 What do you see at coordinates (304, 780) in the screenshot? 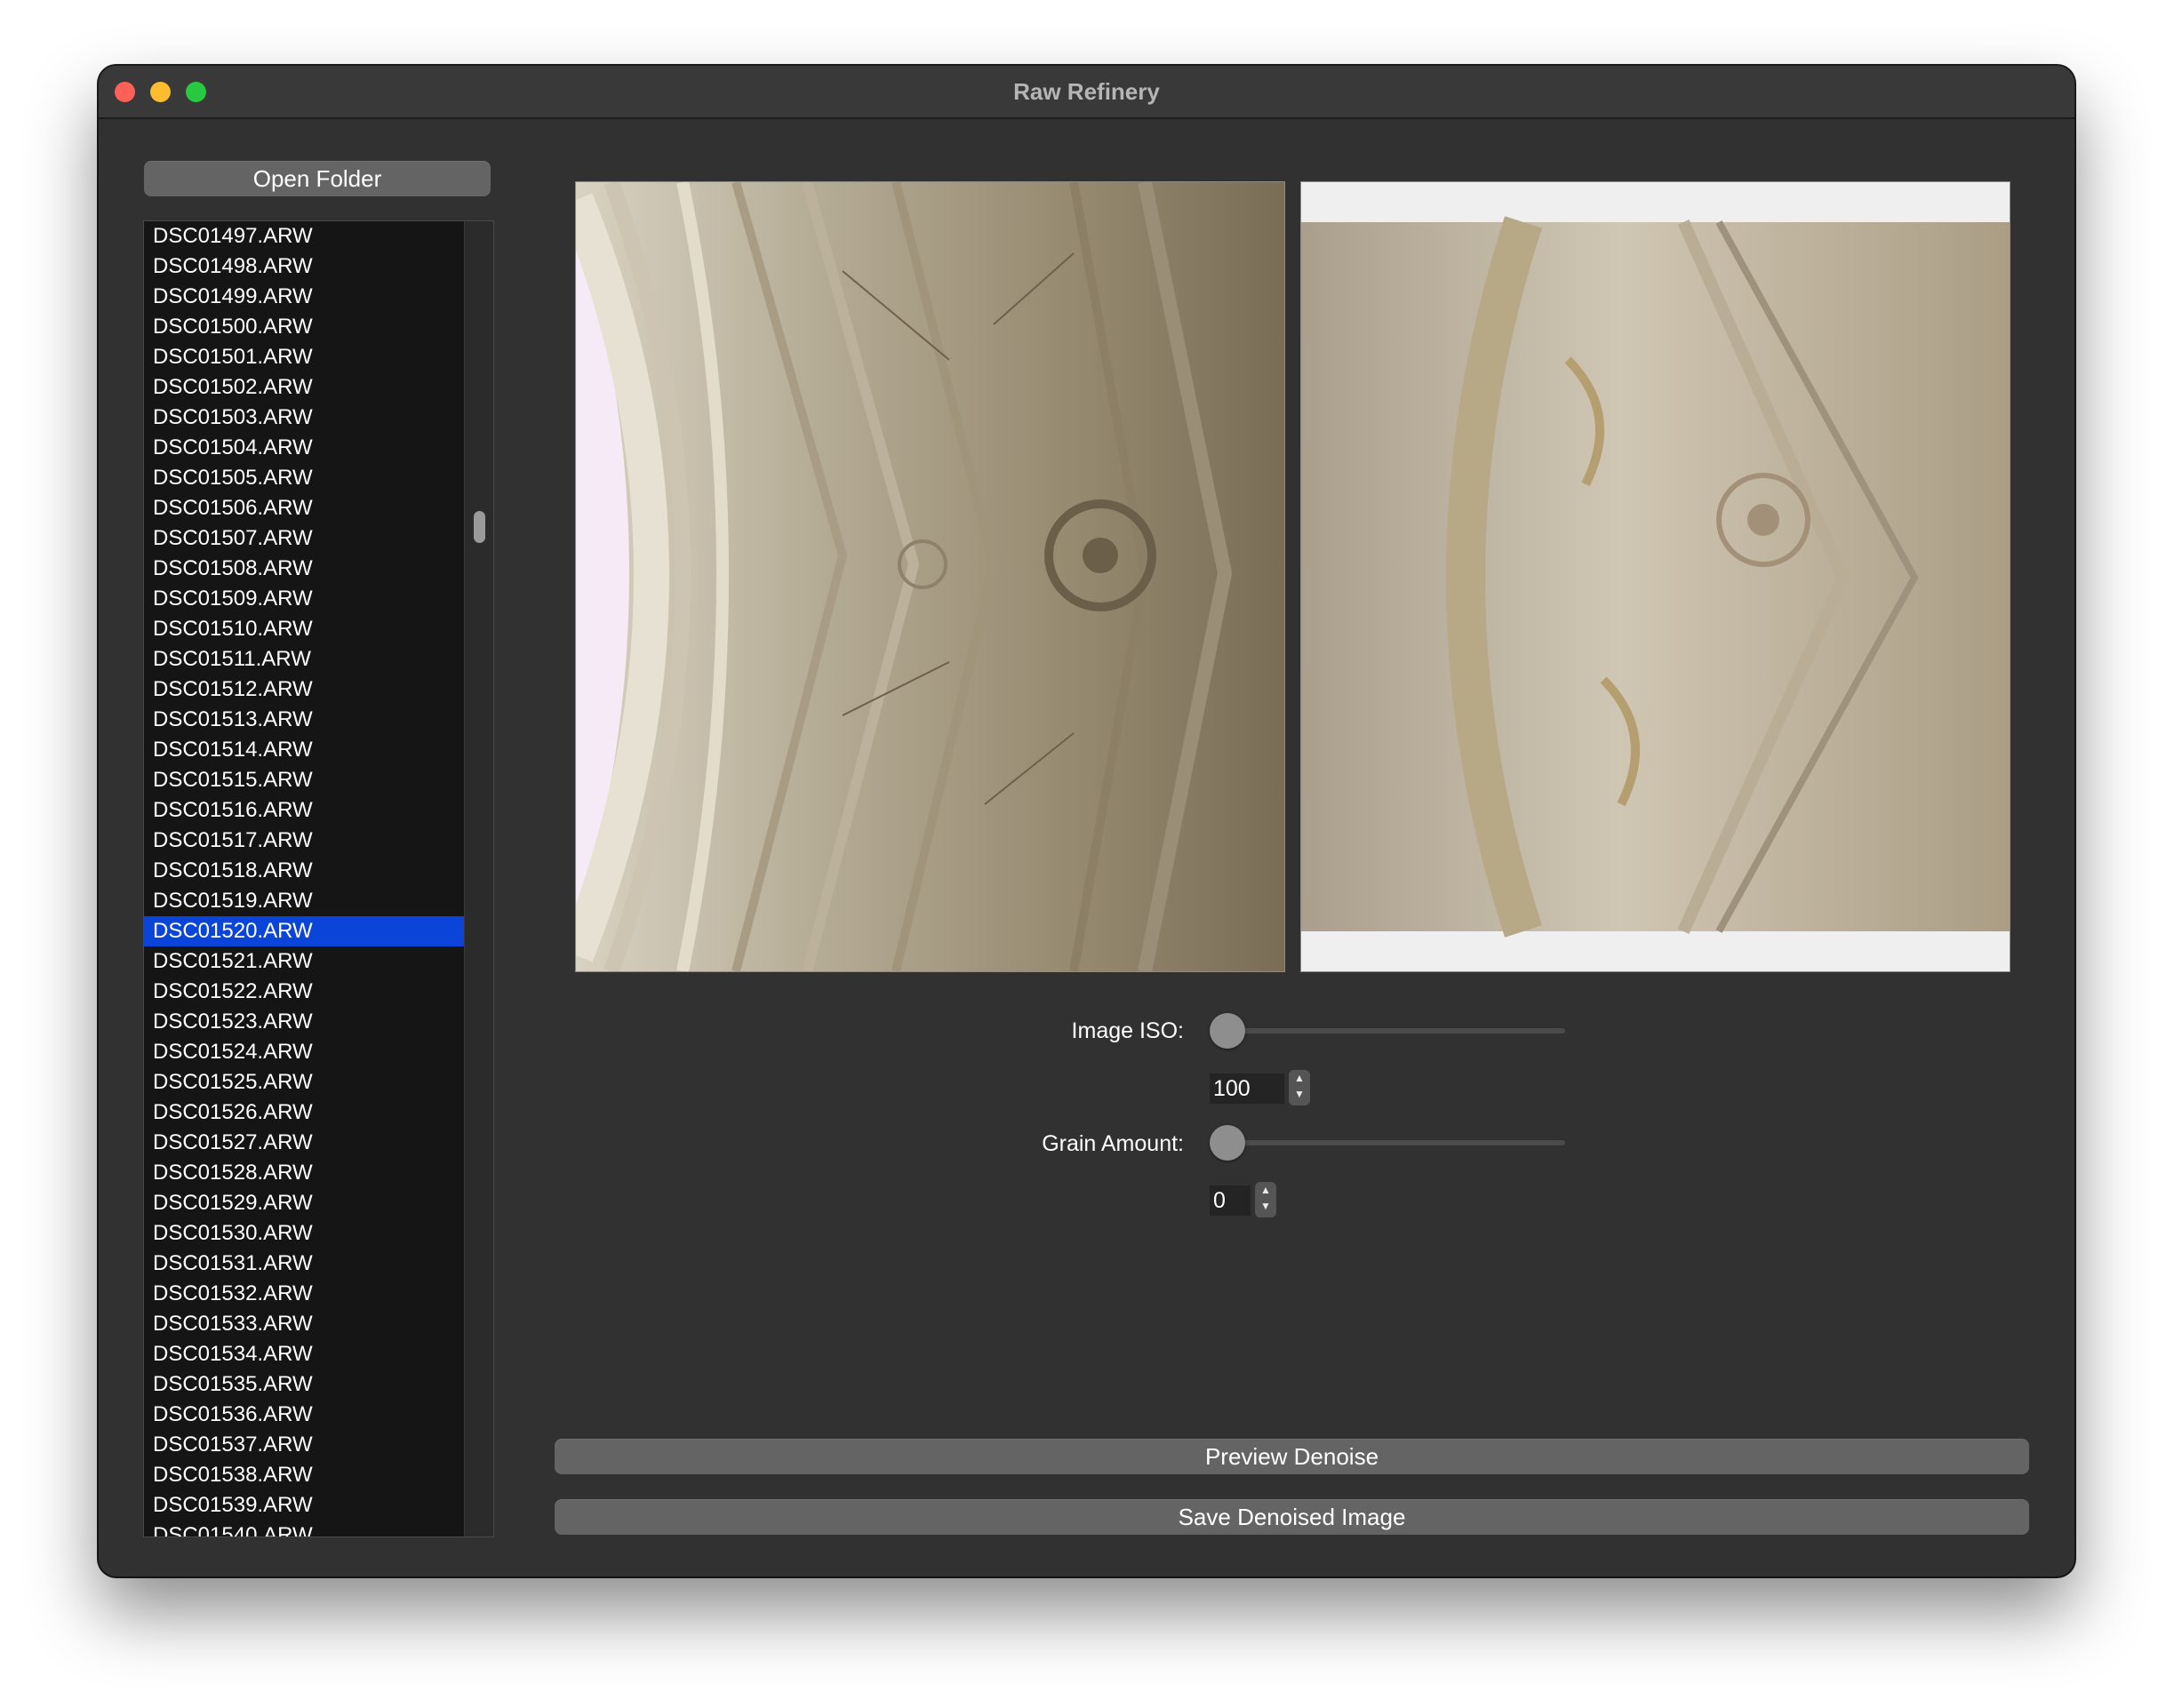
I see `file-list-item: DSC01515.ARW` at bounding box center [304, 780].